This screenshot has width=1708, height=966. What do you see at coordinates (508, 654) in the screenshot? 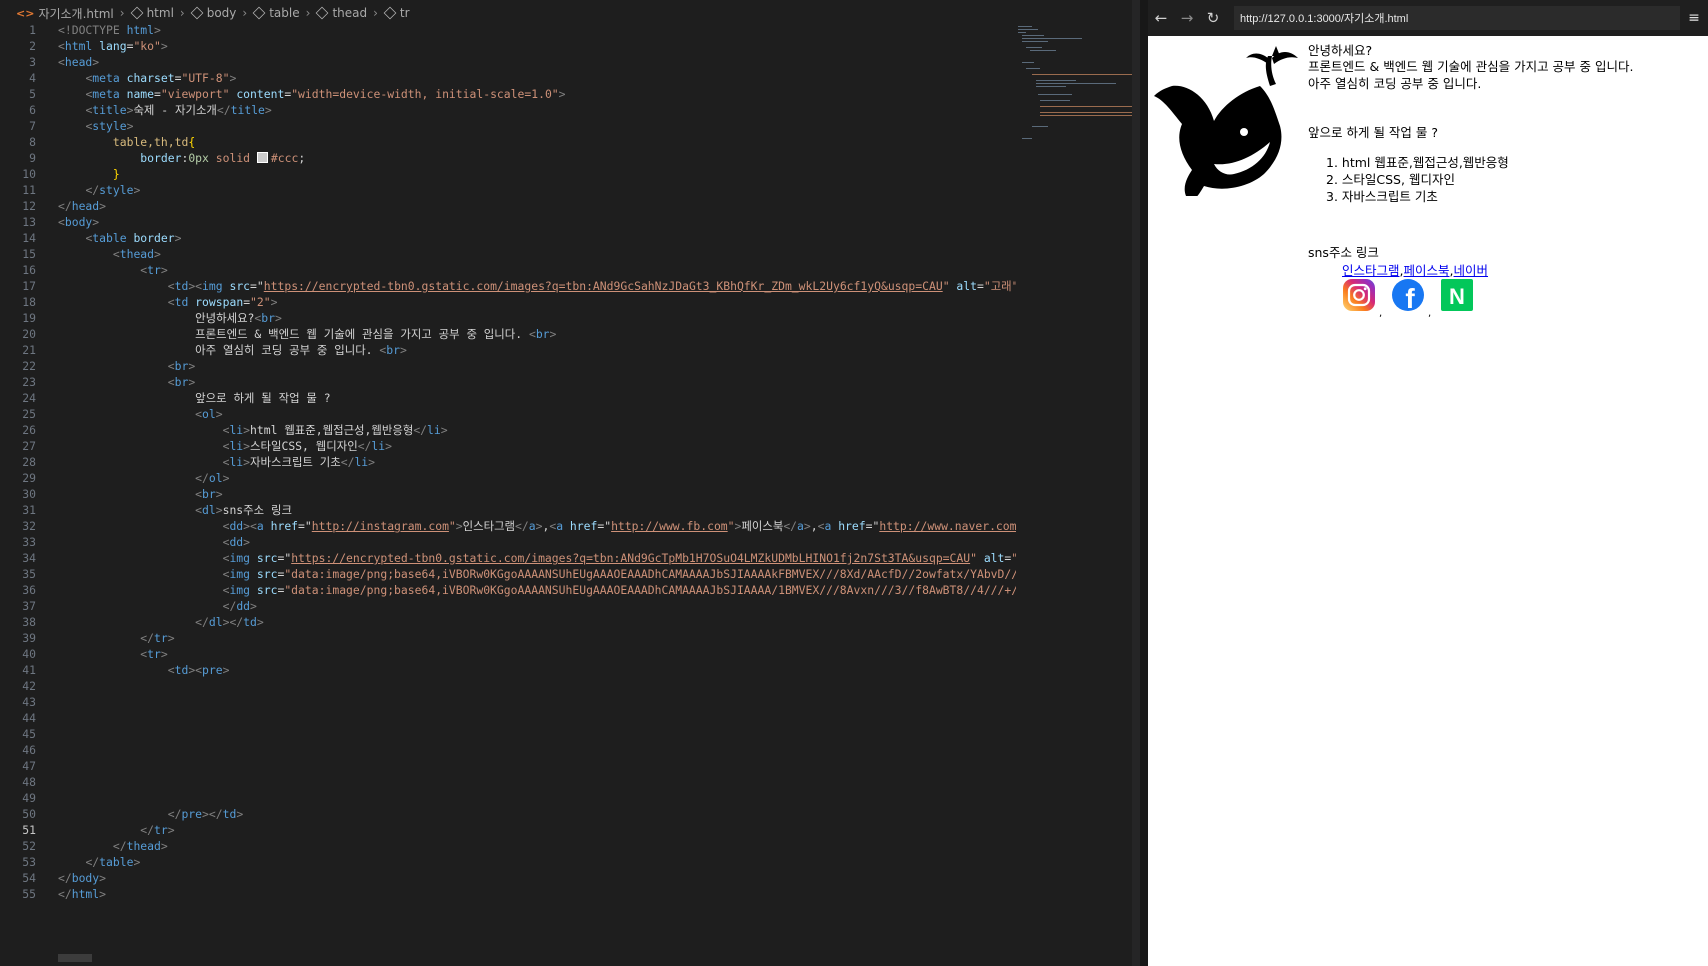
I see `code-line: 40 <tr>` at bounding box center [508, 654].